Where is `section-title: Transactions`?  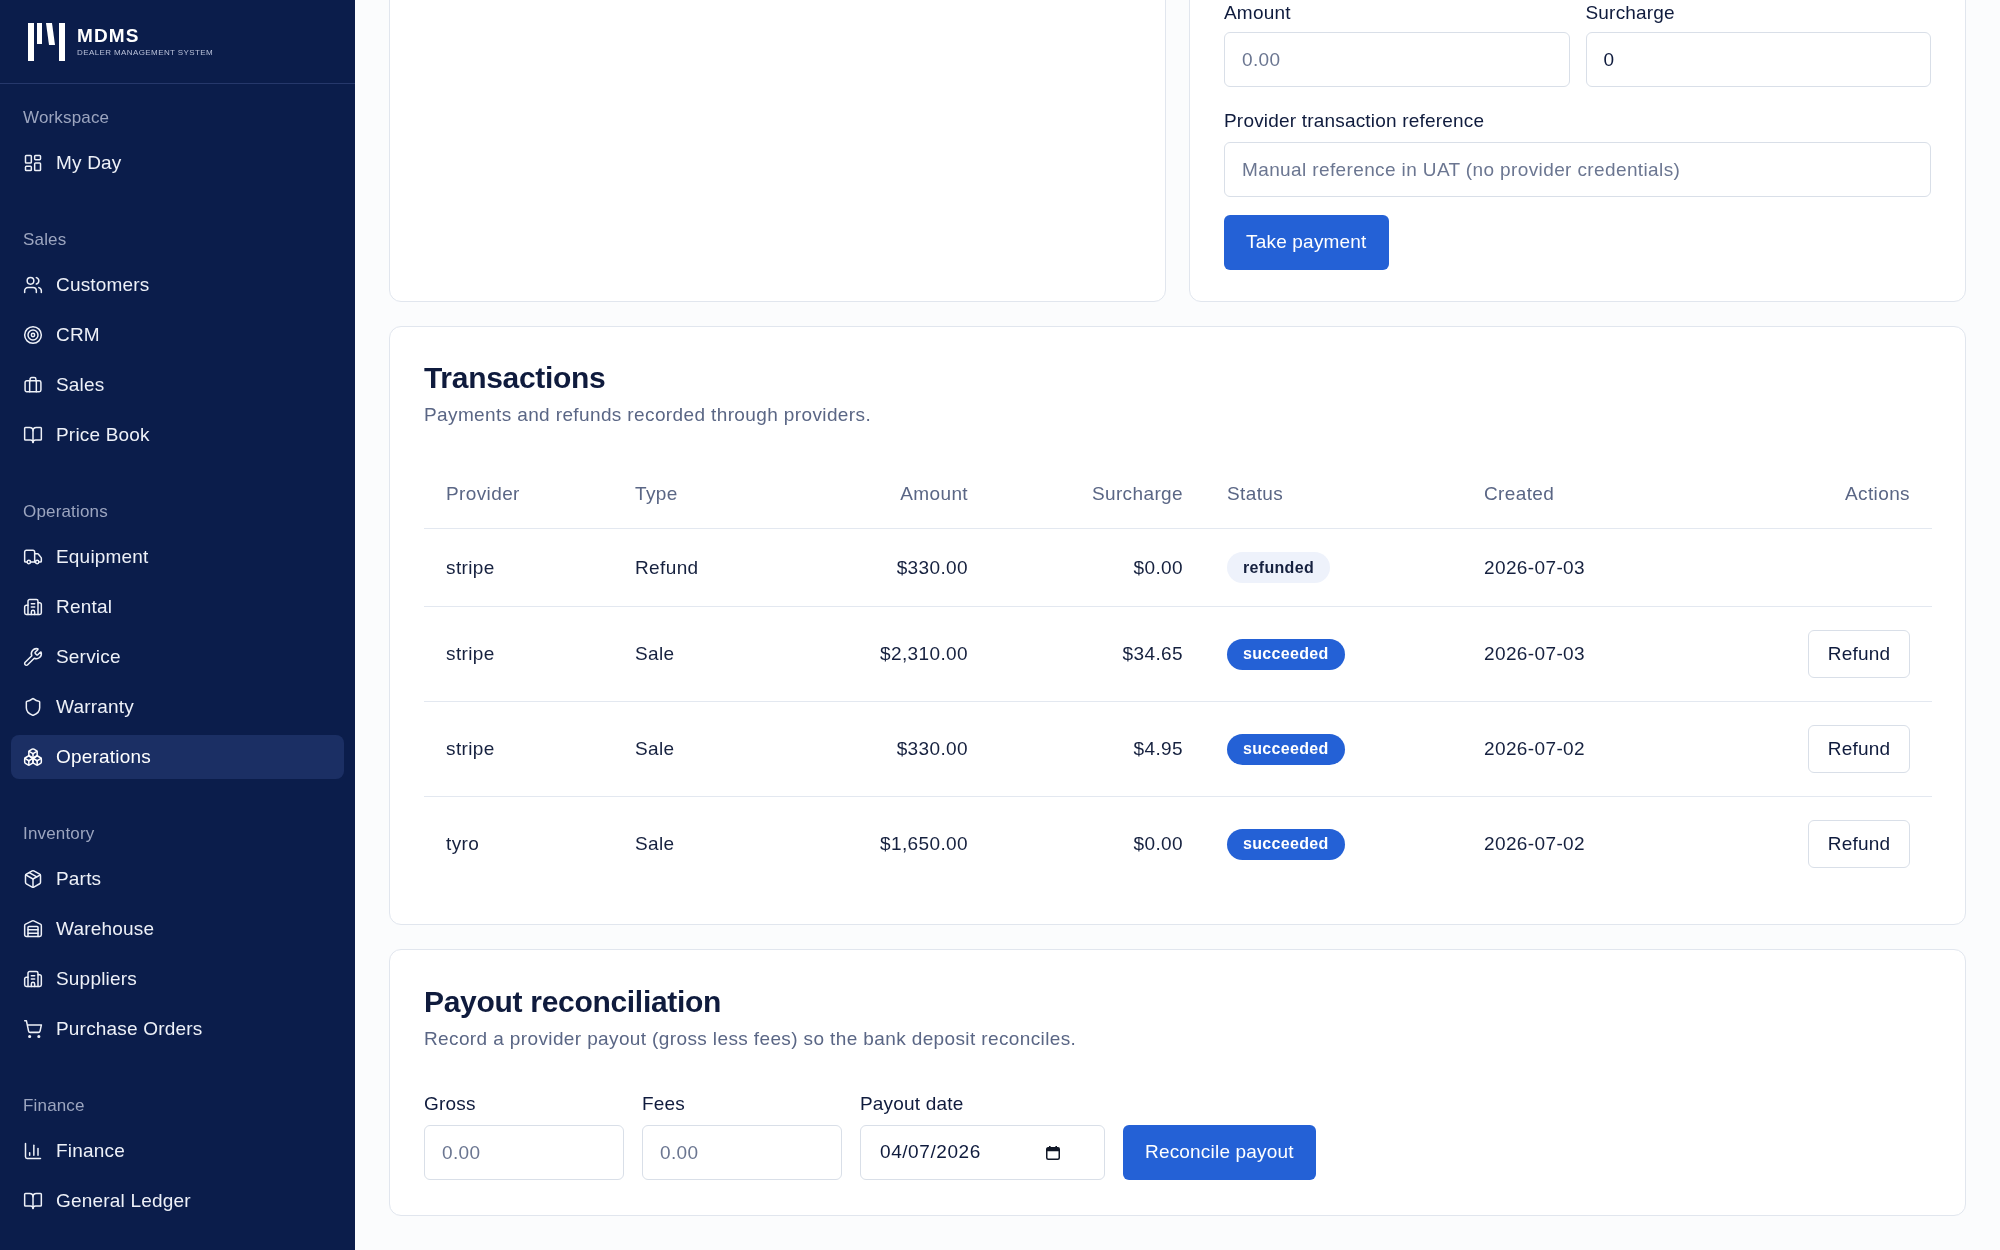
section-title: Transactions is located at coordinates (515, 378).